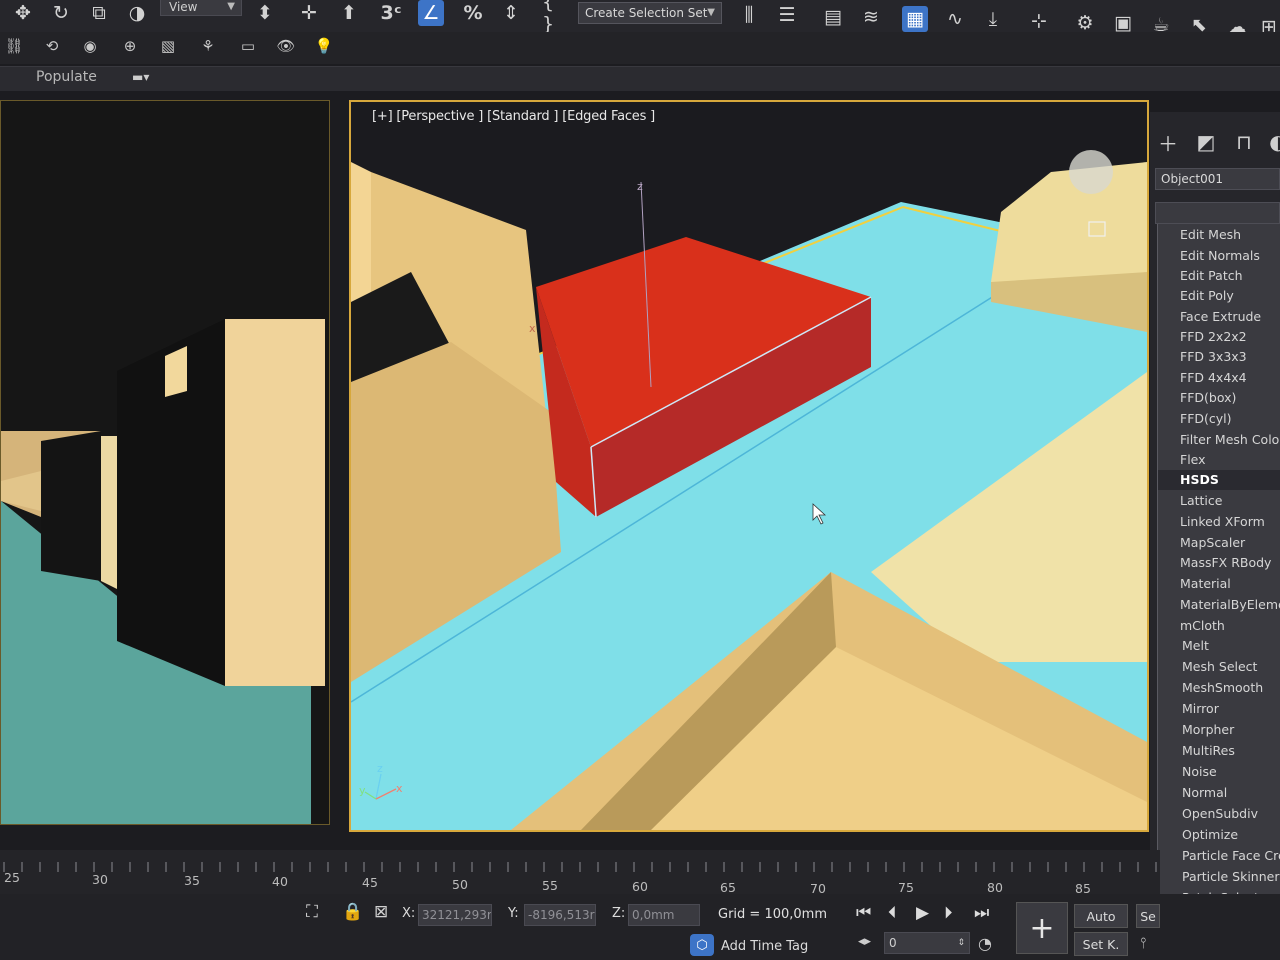 Image resolution: width=1280 pixels, height=960 pixels. What do you see at coordinates (749, 15) in the screenshot?
I see `mirror-icon: ⫼` at bounding box center [749, 15].